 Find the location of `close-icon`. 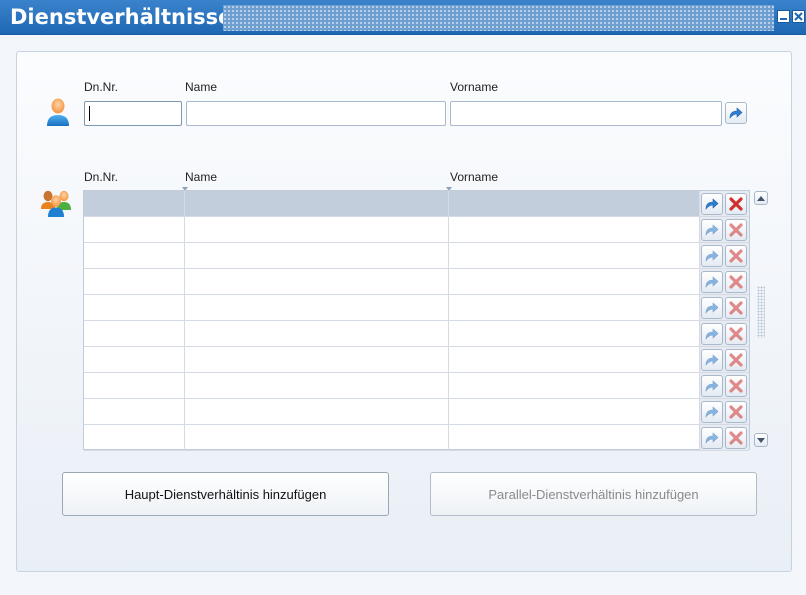

close-icon is located at coordinates (798, 16).